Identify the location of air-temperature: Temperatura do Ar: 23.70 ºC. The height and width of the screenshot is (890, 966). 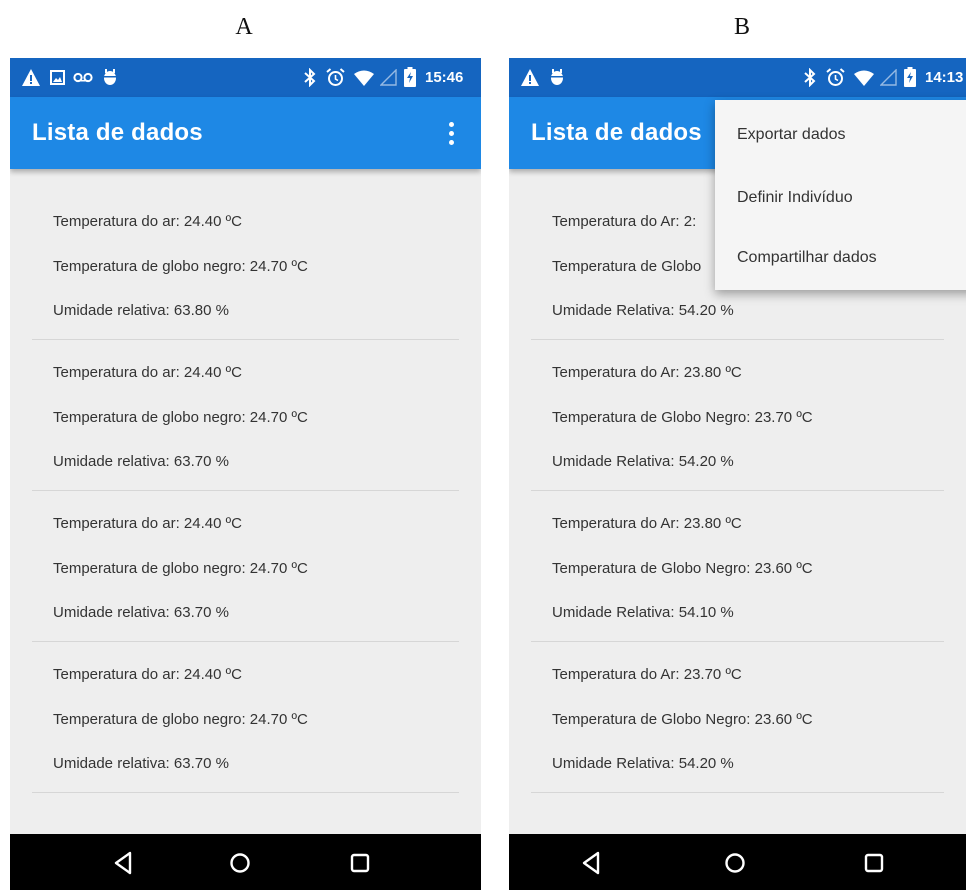
(647, 674).